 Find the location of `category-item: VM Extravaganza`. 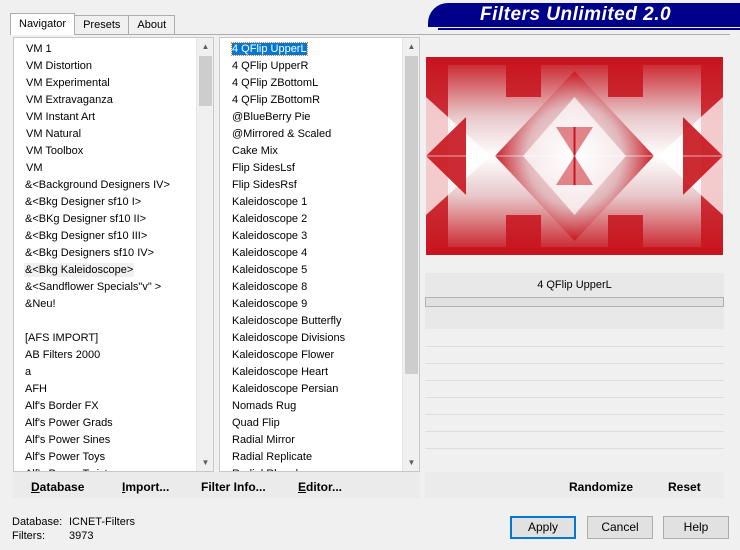

category-item: VM Extravaganza is located at coordinates (105, 100).